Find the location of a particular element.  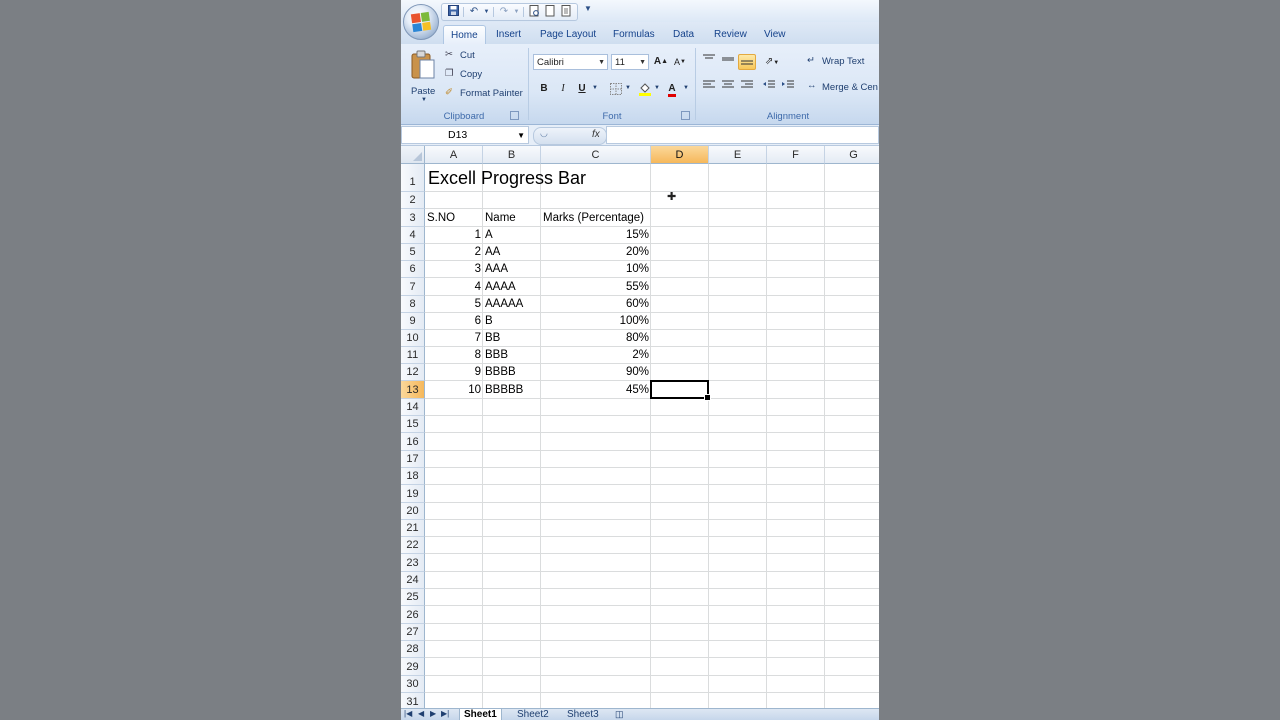

header-name: Name is located at coordinates (500, 218).